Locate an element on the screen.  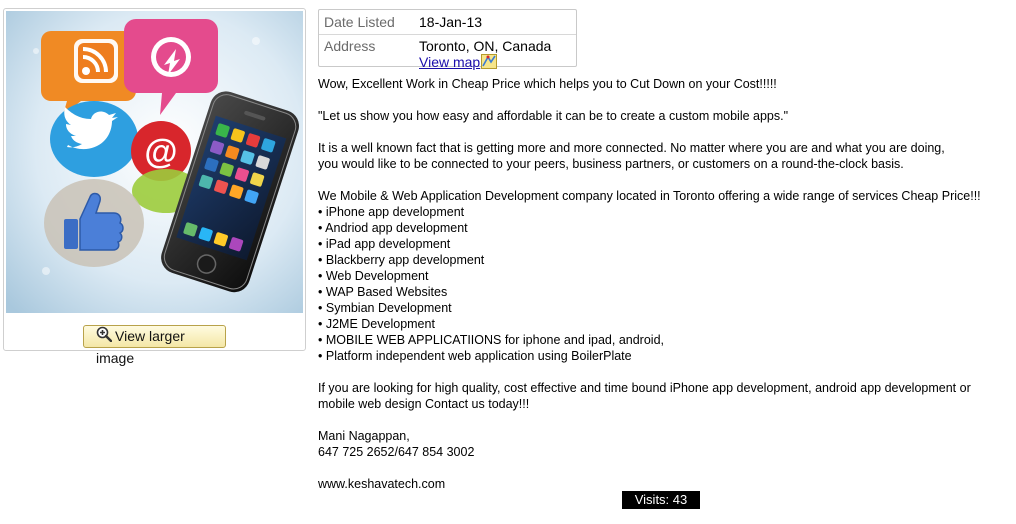
contact-phone: 647 725 2652/647 854 3002 is located at coordinates (396, 452).